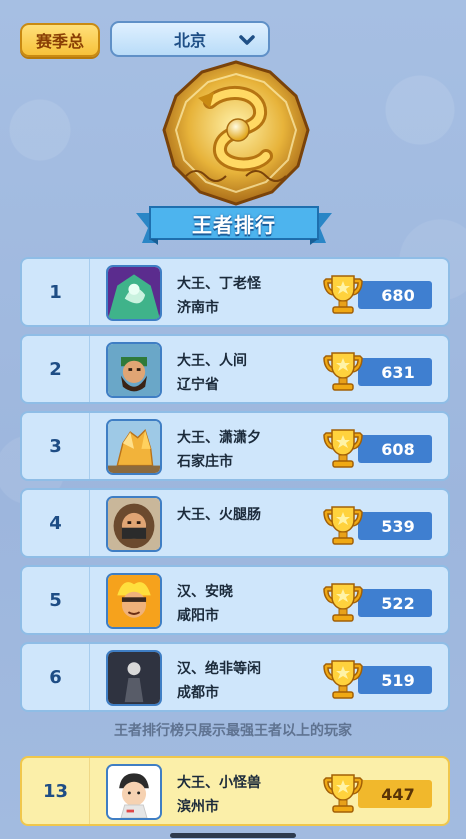 This screenshot has width=466, height=839. I want to click on score-value: 608, so click(395, 449).